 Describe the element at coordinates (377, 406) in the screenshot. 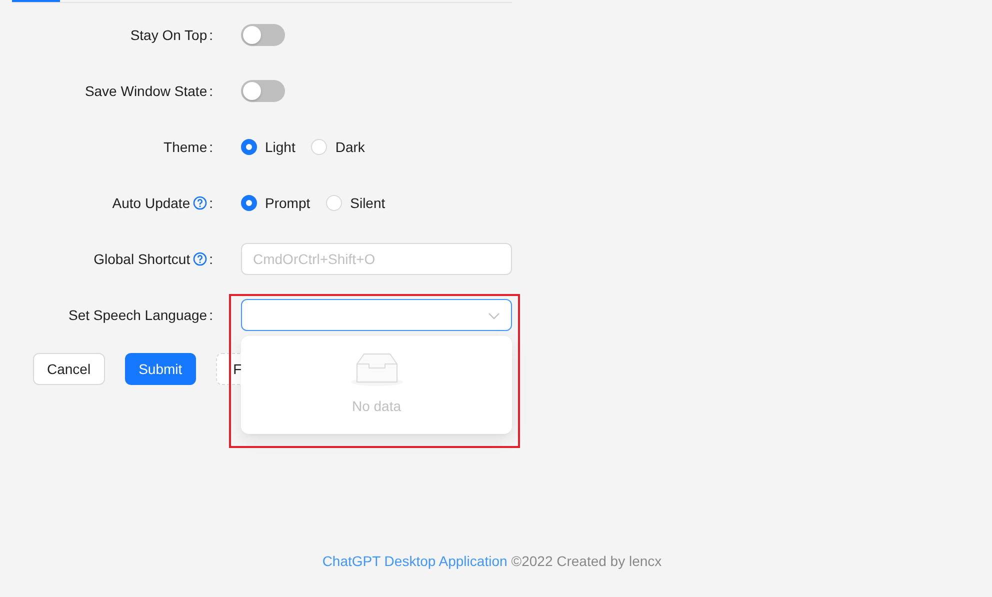

I see `empty-text: No data` at that location.